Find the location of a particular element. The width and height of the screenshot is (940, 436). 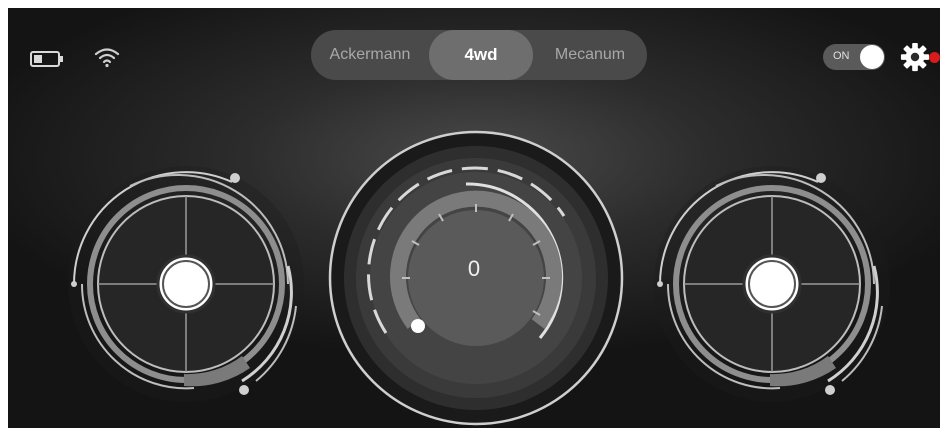

drive-mode-selector: Ackermann 4wd Mecanum is located at coordinates (479, 55).